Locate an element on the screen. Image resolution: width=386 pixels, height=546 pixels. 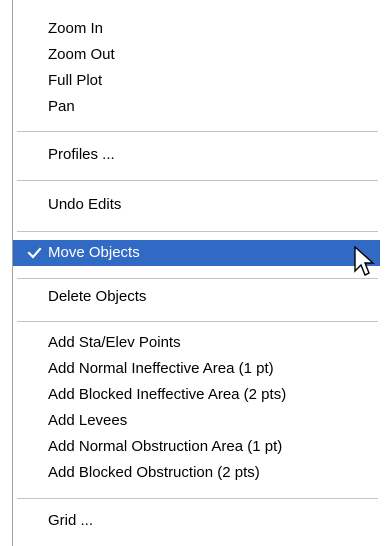
menu-item-add-blocked-obstruction: Add Blocked Obstruction (2 pts) is located at coordinates (196, 473).